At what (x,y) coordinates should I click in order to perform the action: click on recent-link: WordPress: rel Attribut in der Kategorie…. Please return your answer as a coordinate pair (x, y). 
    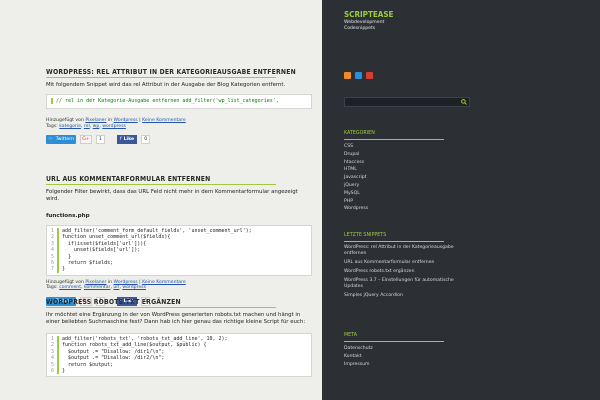
    Looking at the image, I should click on (404, 251).